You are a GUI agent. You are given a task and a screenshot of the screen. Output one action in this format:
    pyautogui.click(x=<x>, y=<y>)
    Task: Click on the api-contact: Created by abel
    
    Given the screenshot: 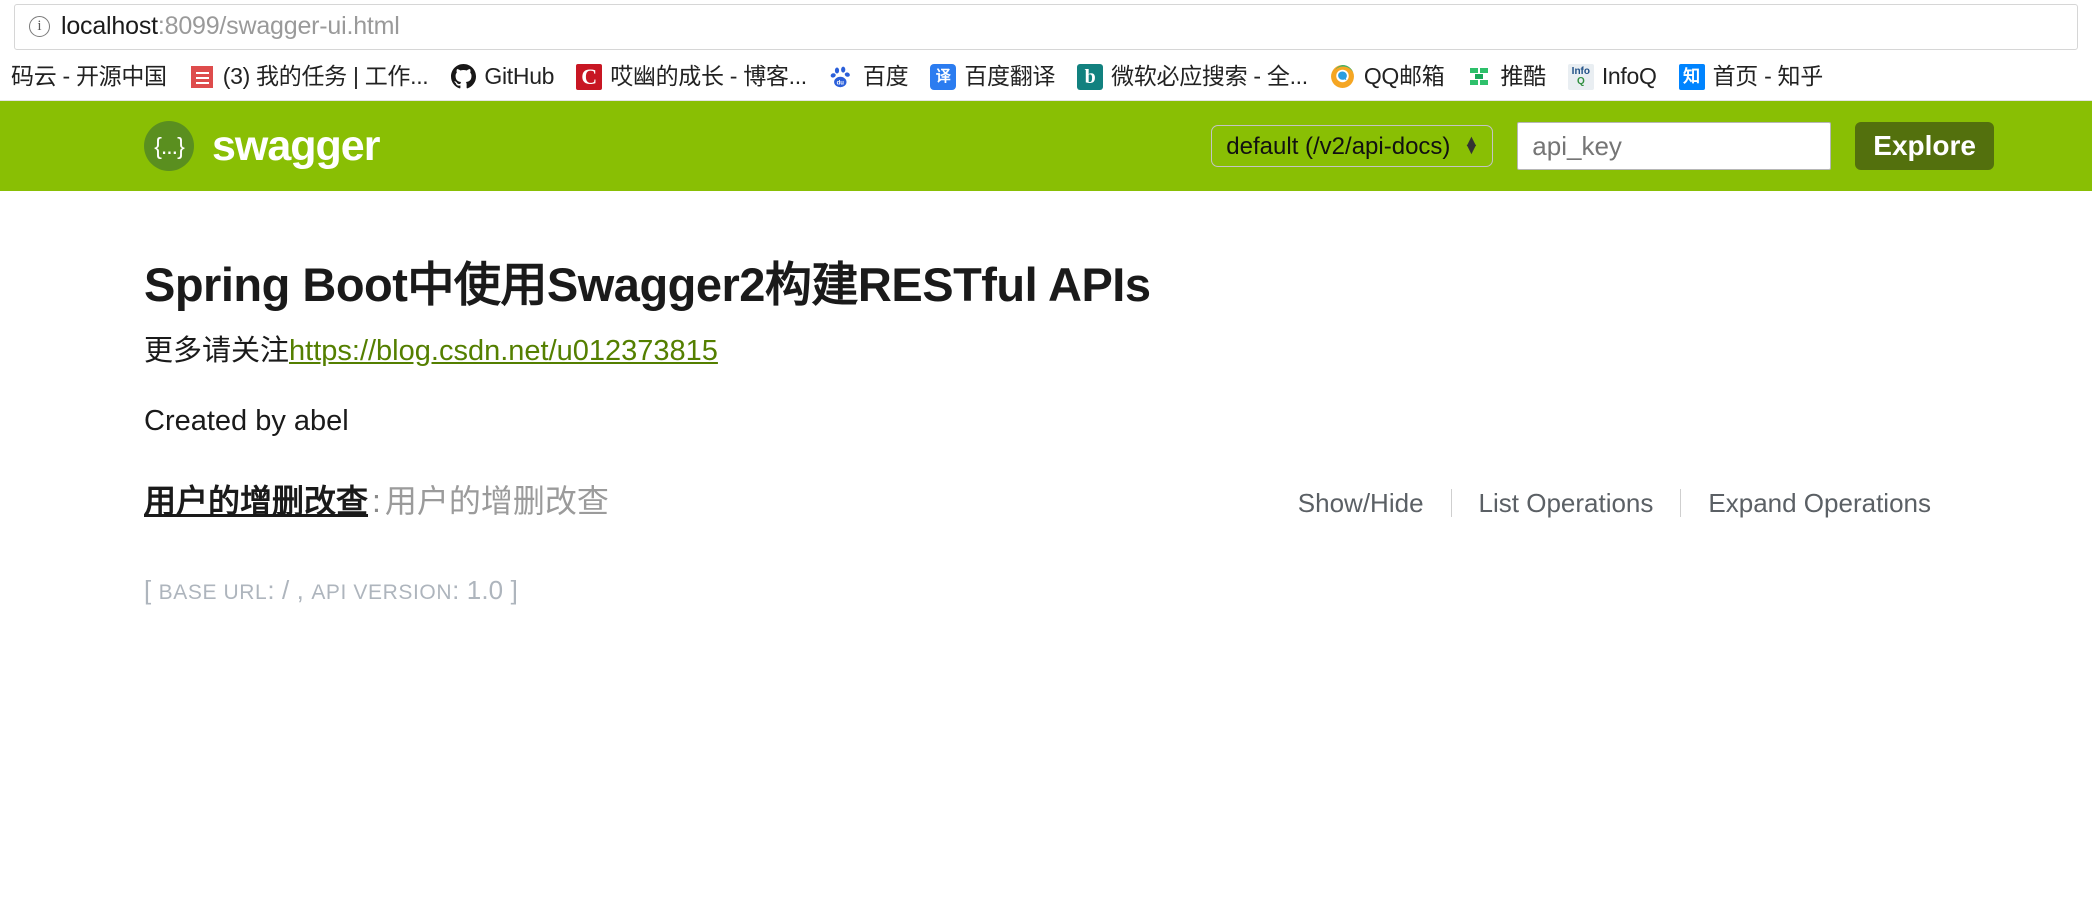 What is the action you would take?
    pyautogui.click(x=246, y=420)
    